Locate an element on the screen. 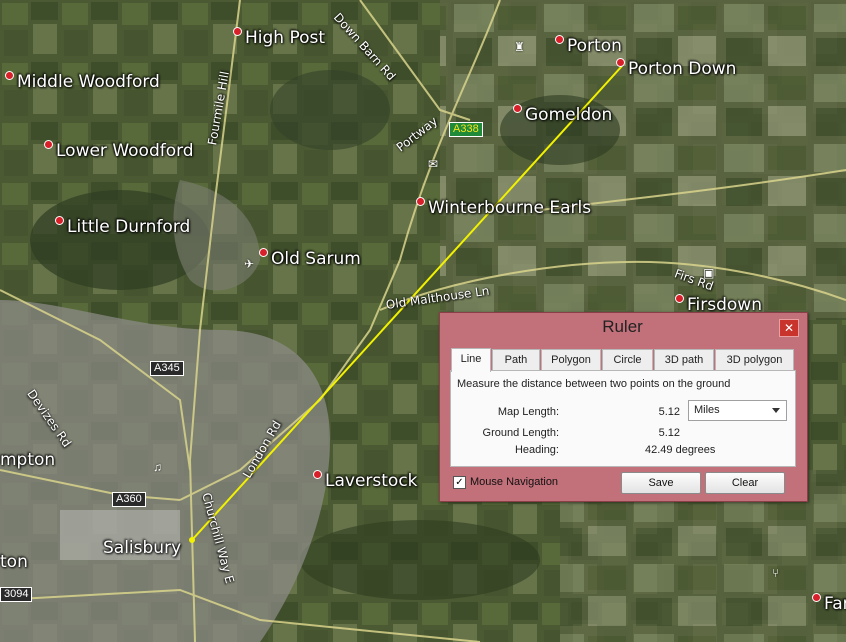 The image size is (846, 642). place-salisbury: Salisbury is located at coordinates (142, 548).